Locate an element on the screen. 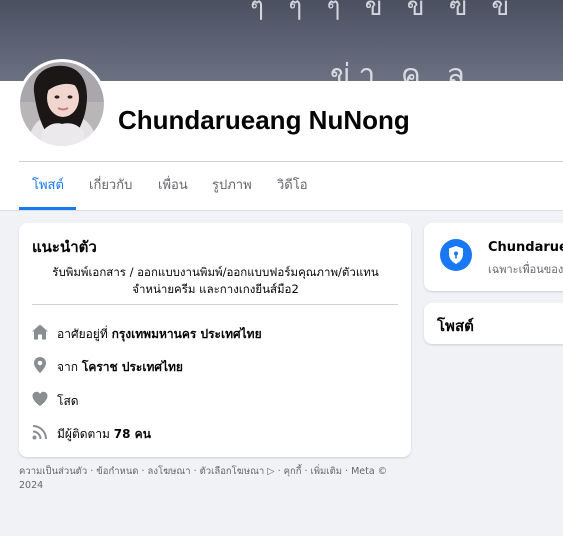  privacy-card-subtitle: เฉพาะเพื่อนของ is located at coordinates (525, 269).